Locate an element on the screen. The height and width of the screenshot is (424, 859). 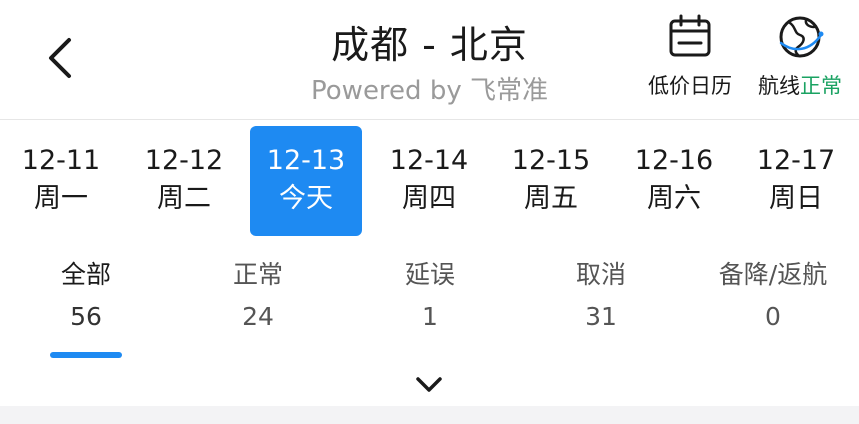
chevron-down-icon is located at coordinates (429, 384).